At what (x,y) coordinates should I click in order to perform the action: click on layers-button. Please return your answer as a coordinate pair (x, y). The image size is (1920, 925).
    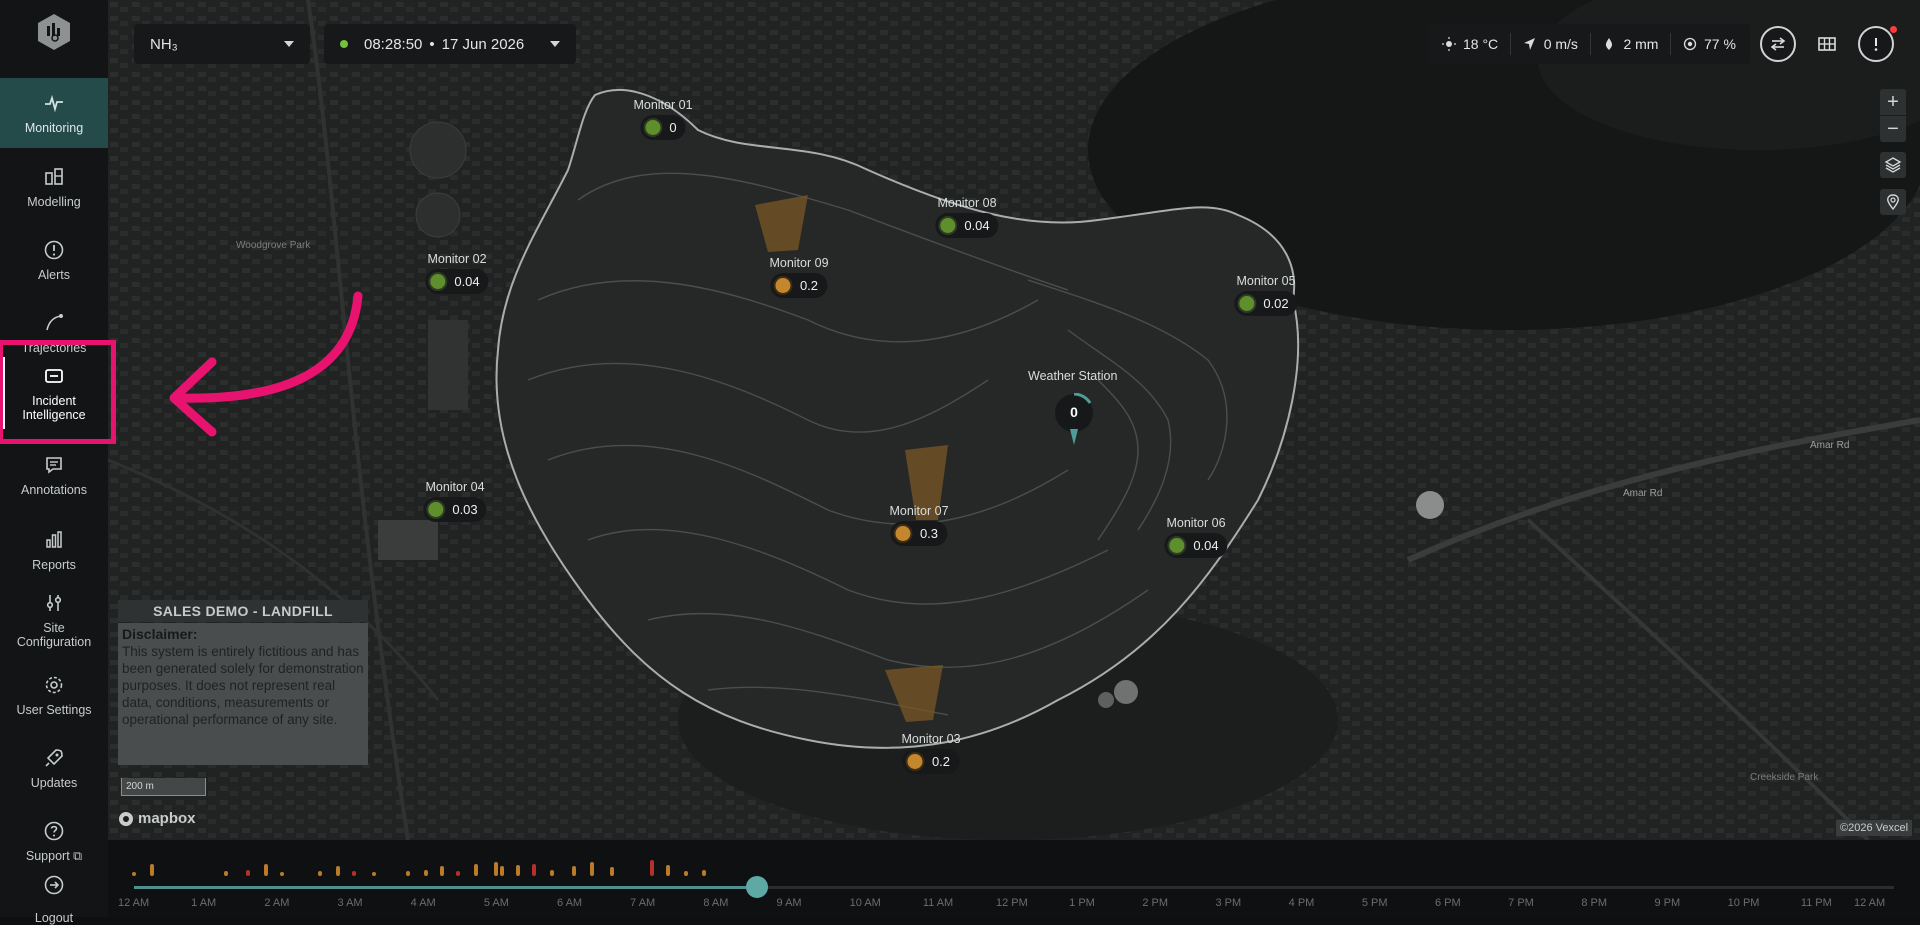
    Looking at the image, I should click on (1893, 165).